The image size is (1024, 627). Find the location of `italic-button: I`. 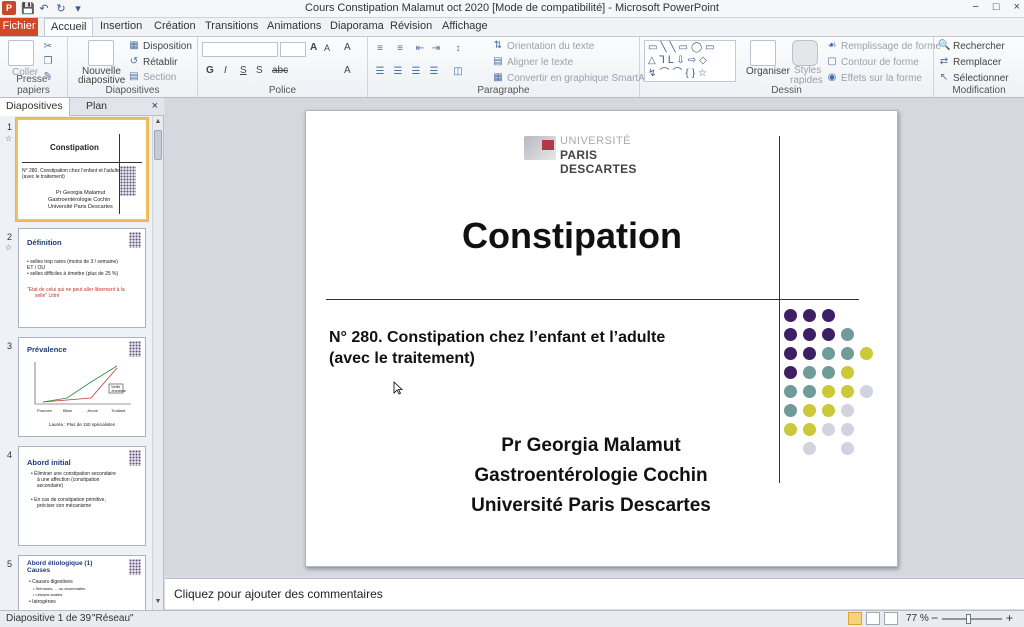

italic-button: I is located at coordinates (225, 70).